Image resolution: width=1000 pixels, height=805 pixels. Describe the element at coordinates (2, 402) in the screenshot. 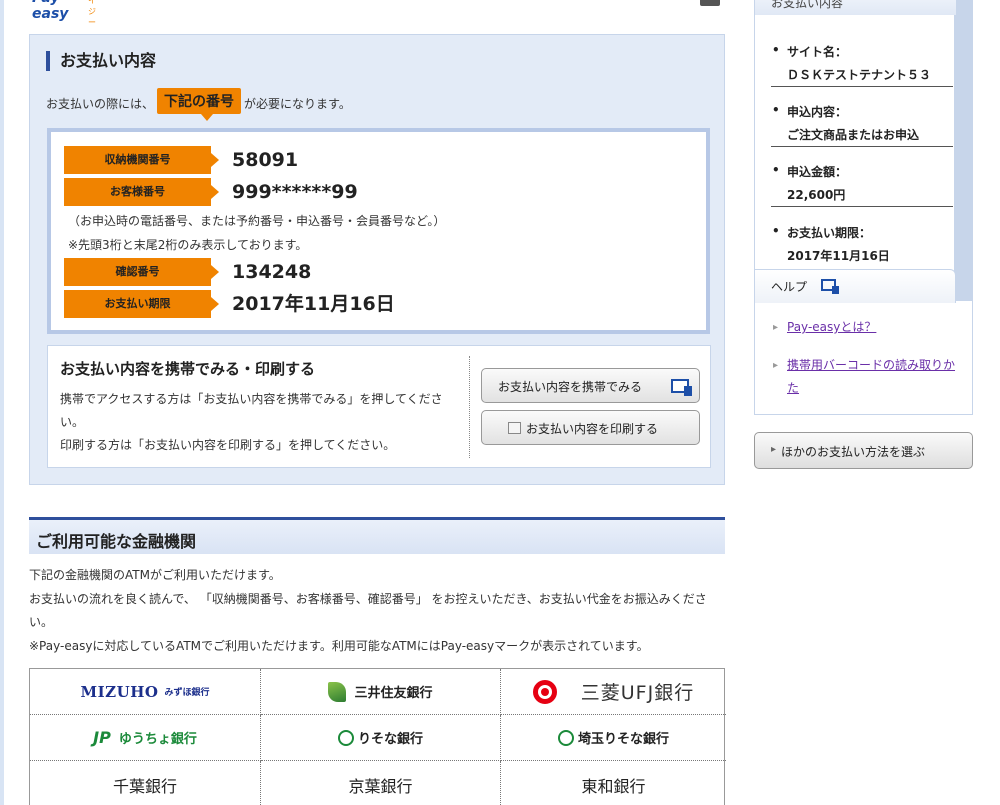

I see `left-edge-strip` at that location.